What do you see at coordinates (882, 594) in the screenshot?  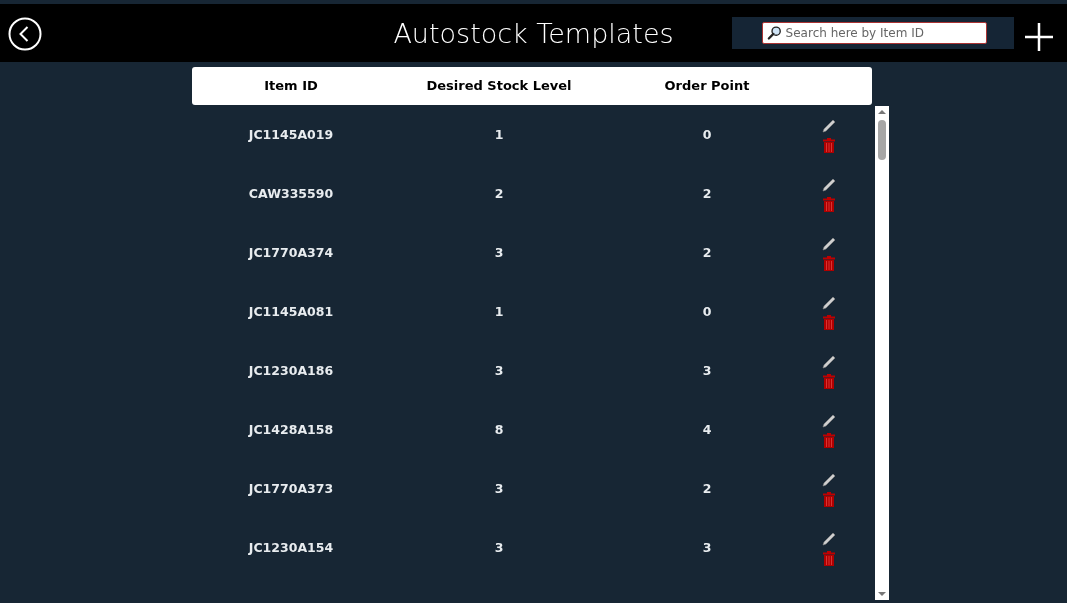 I see `scroll-down-icon` at bounding box center [882, 594].